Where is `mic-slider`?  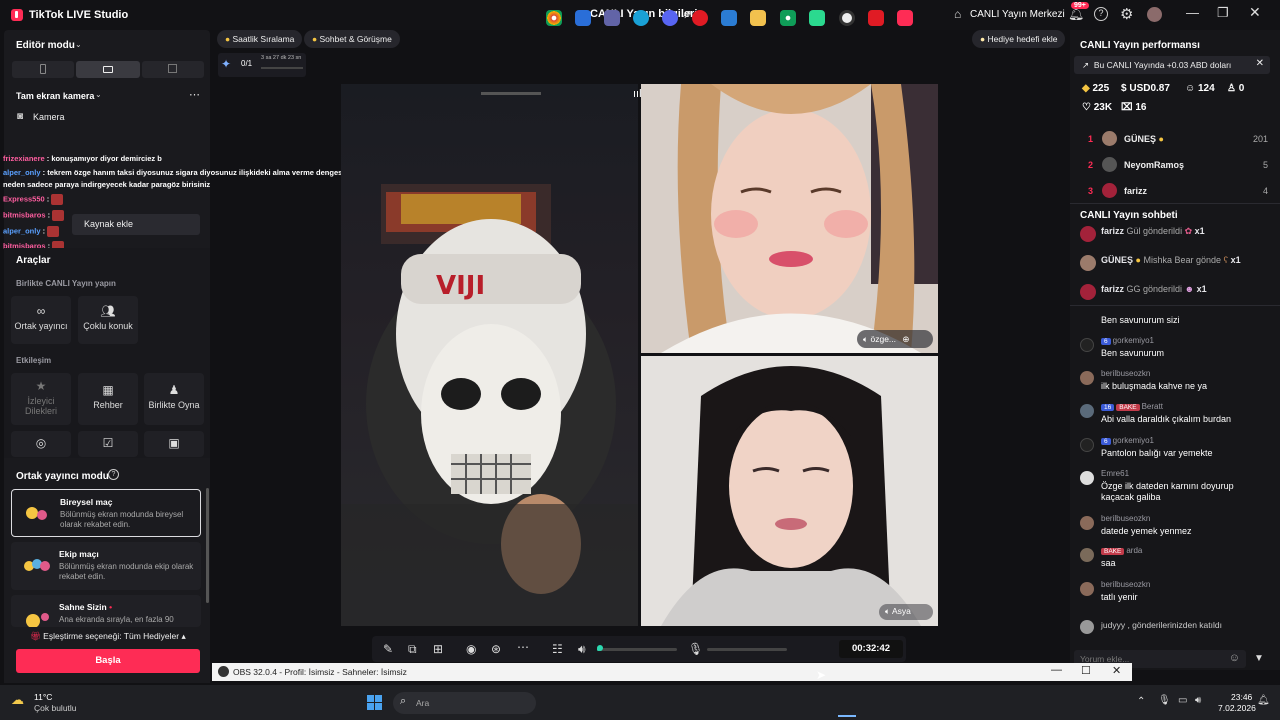 mic-slider is located at coordinates (747, 649).